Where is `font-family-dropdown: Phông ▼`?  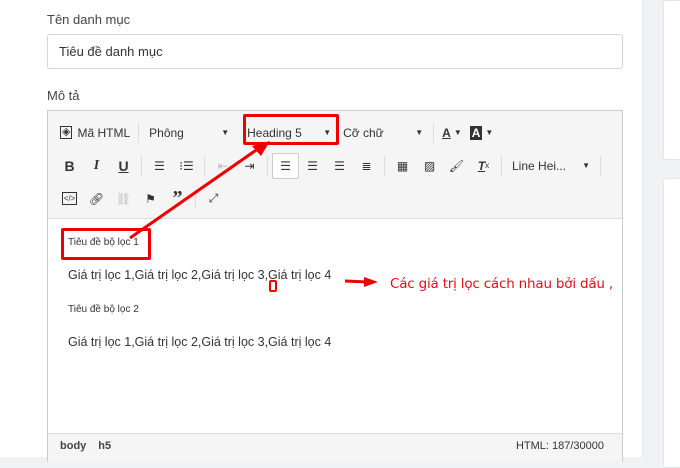 font-family-dropdown: Phông ▼ is located at coordinates (189, 133).